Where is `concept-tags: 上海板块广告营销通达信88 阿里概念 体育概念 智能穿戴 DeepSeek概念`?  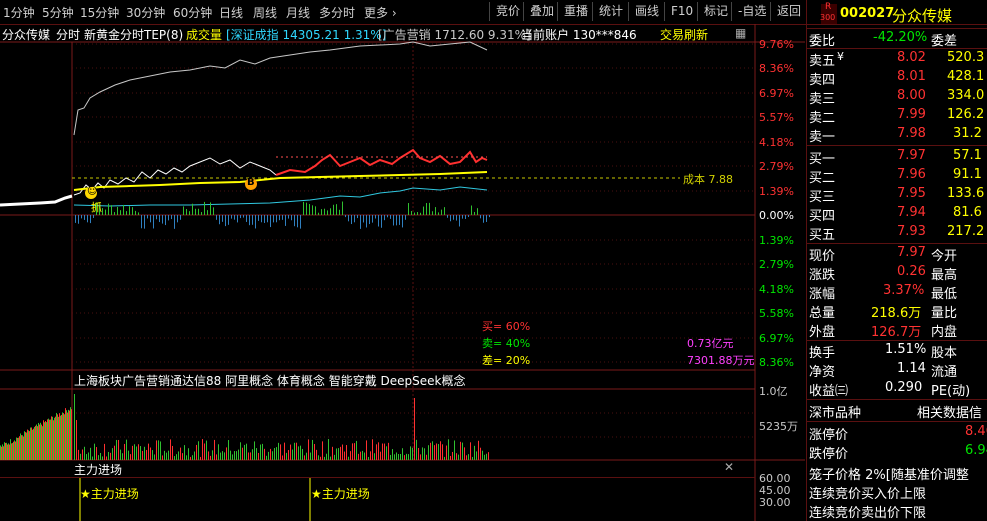
concept-tags: 上海板块广告营销通达信88 阿里概念 体育概念 智能穿戴 DeepSeek概念 is located at coordinates (270, 380).